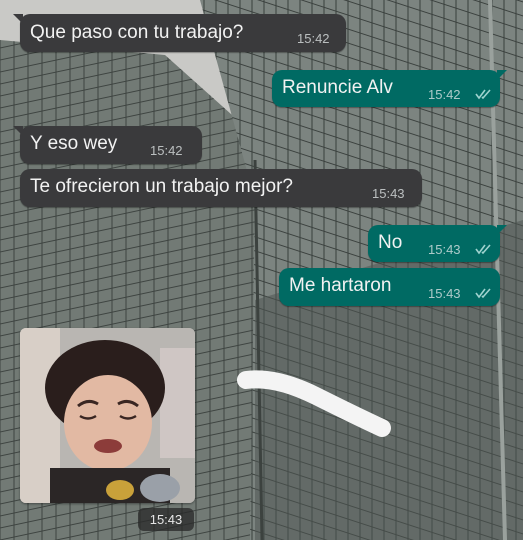  What do you see at coordinates (337, 87) in the screenshot?
I see `message-text: Renuncie Alv` at bounding box center [337, 87].